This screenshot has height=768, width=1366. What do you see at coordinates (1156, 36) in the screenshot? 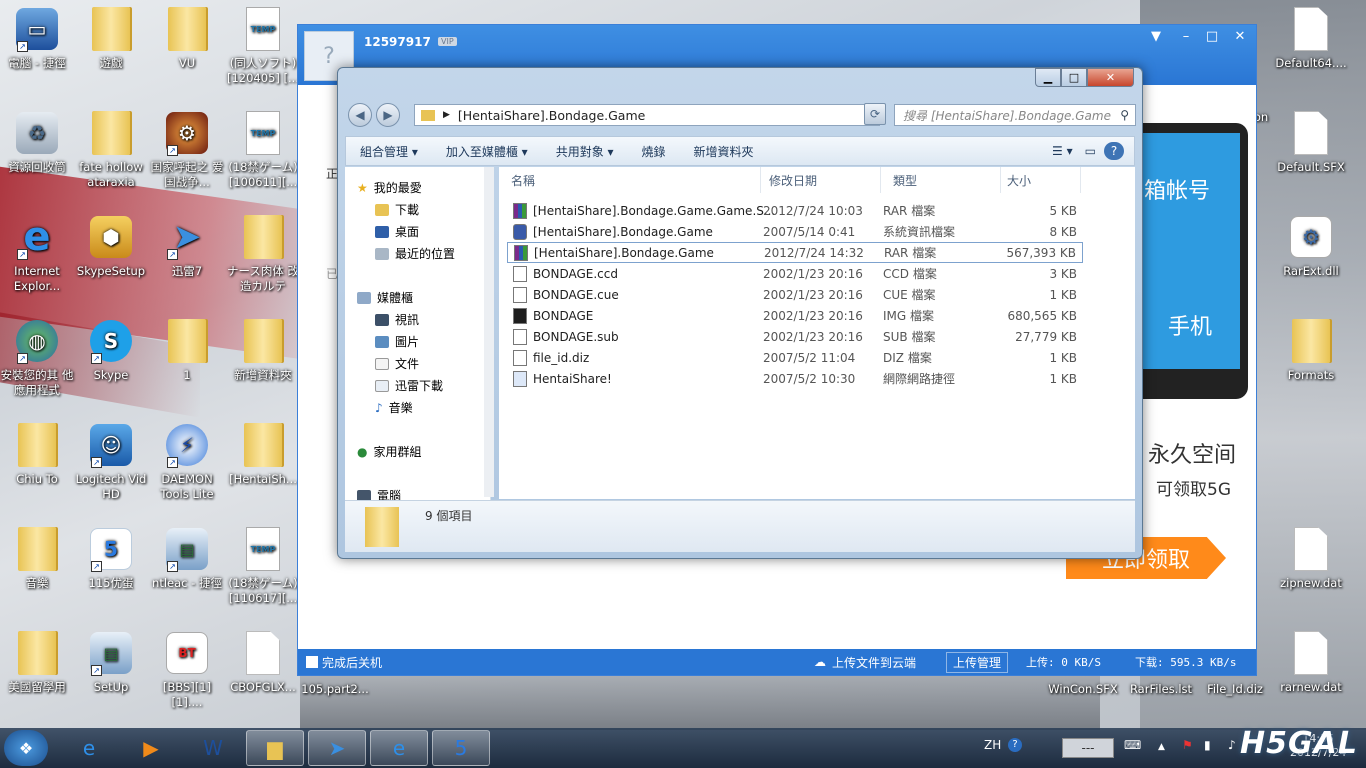
I see `dropdown-icon: ▼` at bounding box center [1156, 36].